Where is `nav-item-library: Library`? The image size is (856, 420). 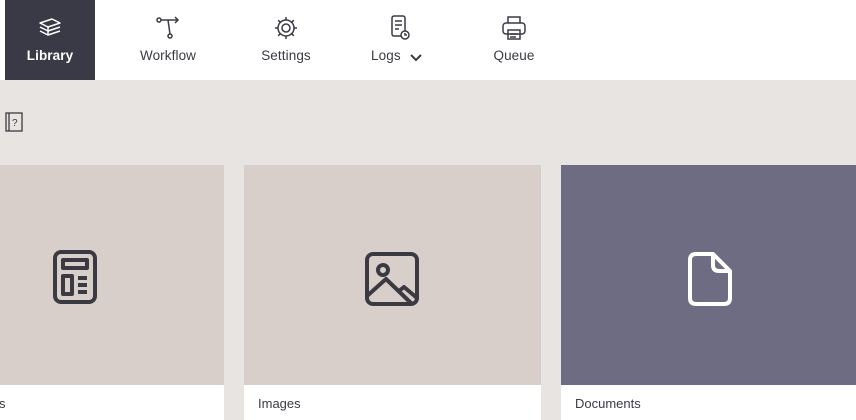
nav-item-library: Library is located at coordinates (50, 40).